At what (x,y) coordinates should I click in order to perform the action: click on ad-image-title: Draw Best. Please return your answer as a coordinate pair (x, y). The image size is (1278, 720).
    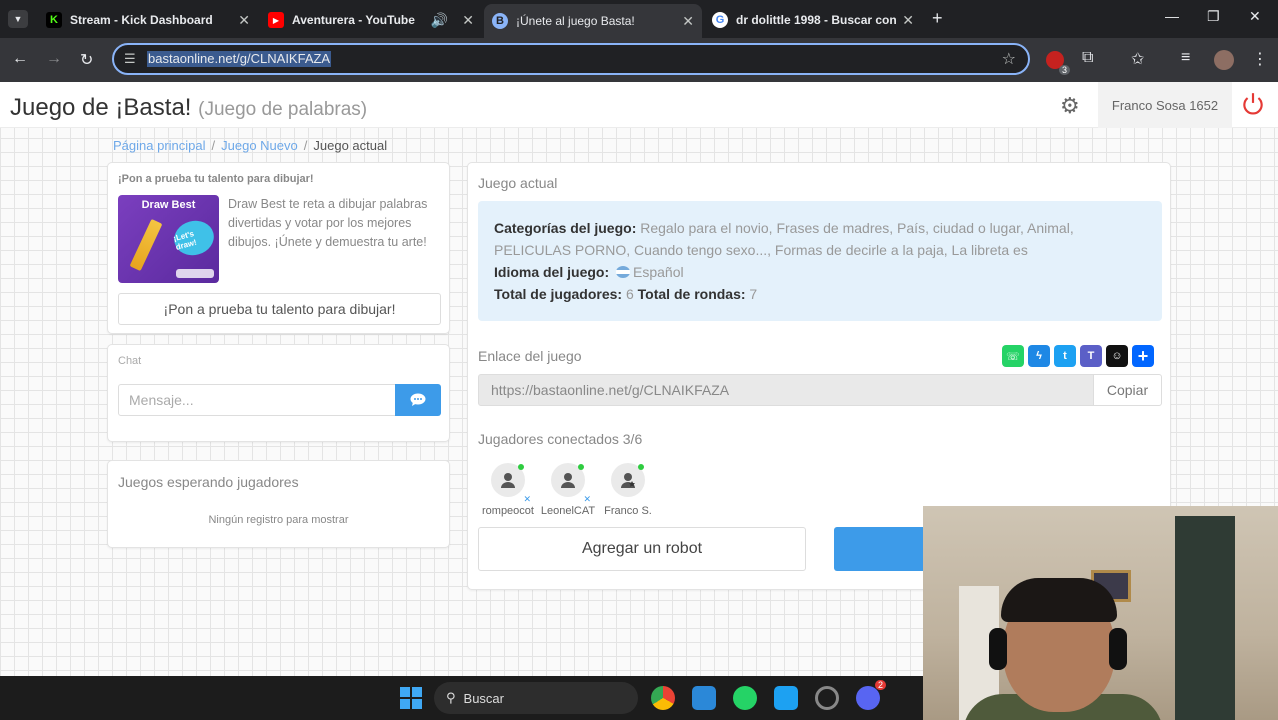
    Looking at the image, I should click on (168, 205).